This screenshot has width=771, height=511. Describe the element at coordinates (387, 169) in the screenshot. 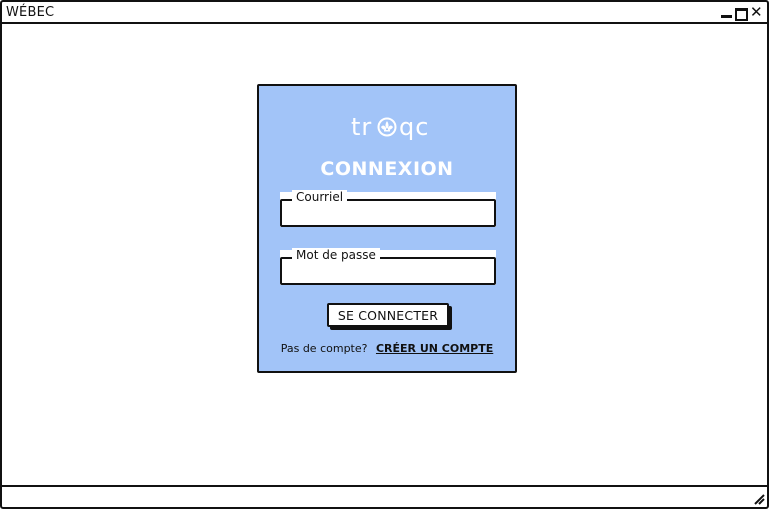

I see `login-heading: CONNEXION` at that location.